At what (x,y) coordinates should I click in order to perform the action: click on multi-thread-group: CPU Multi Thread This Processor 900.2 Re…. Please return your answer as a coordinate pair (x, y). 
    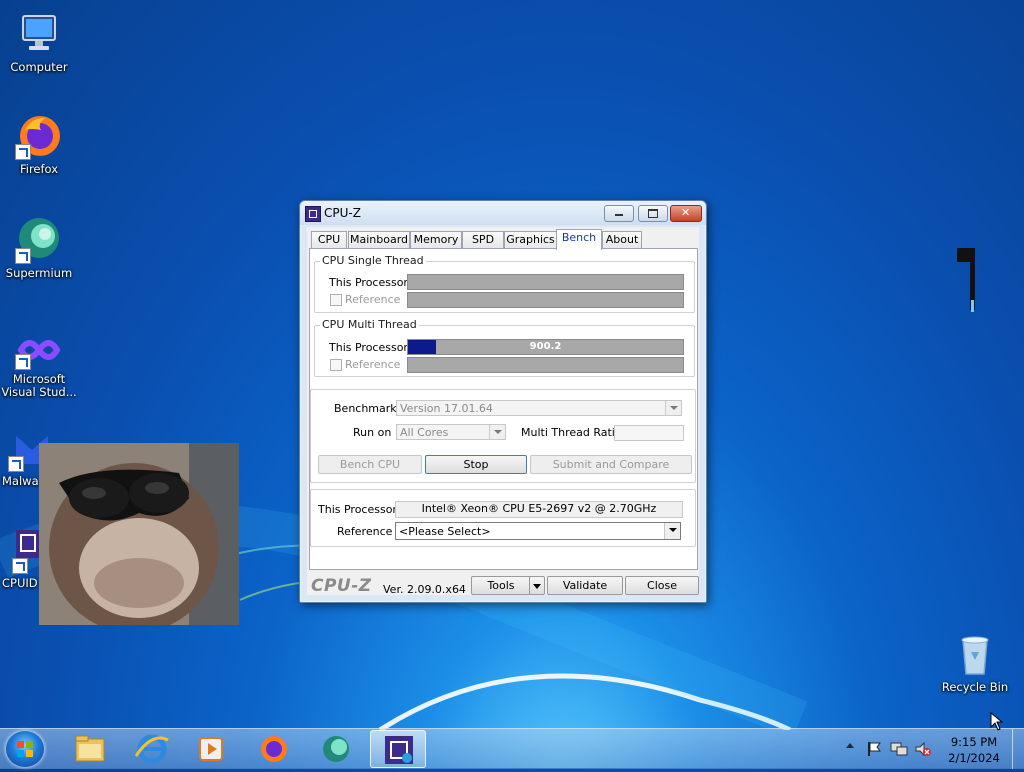
    Looking at the image, I should click on (504, 347).